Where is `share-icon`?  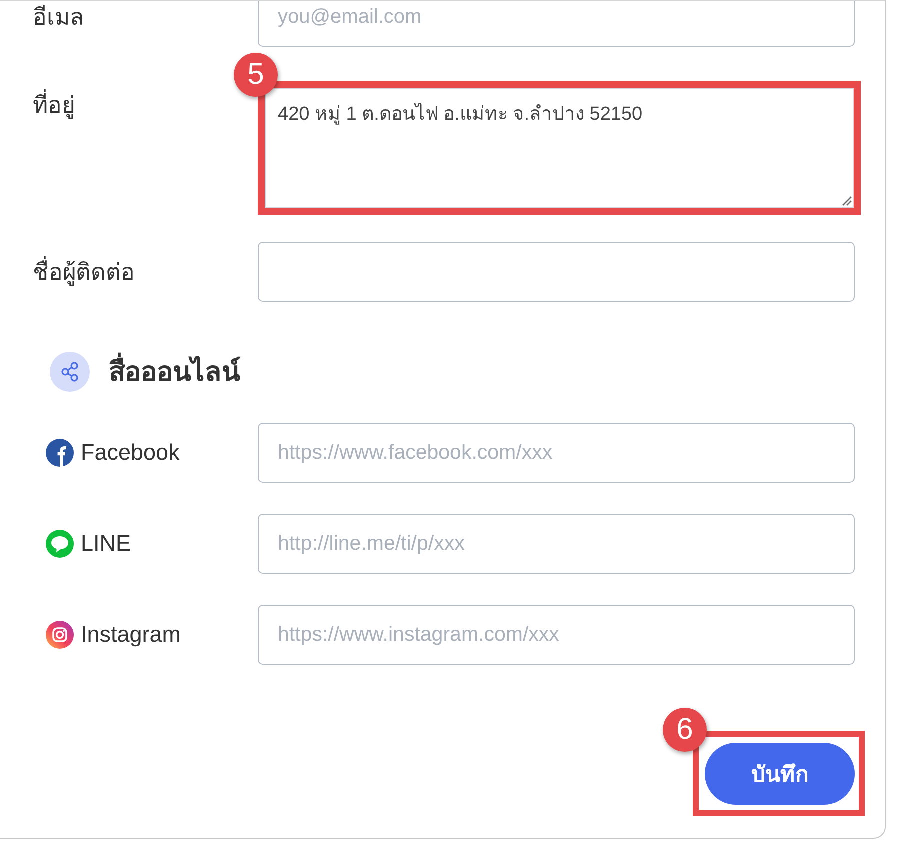
share-icon is located at coordinates (70, 372).